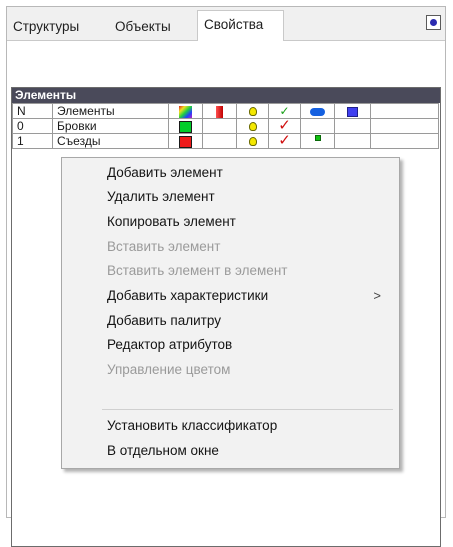 The image size is (453, 547). What do you see at coordinates (169, 345) in the screenshot?
I see `menu-item-attribute-editor: Редактор атрибутов` at bounding box center [169, 345].